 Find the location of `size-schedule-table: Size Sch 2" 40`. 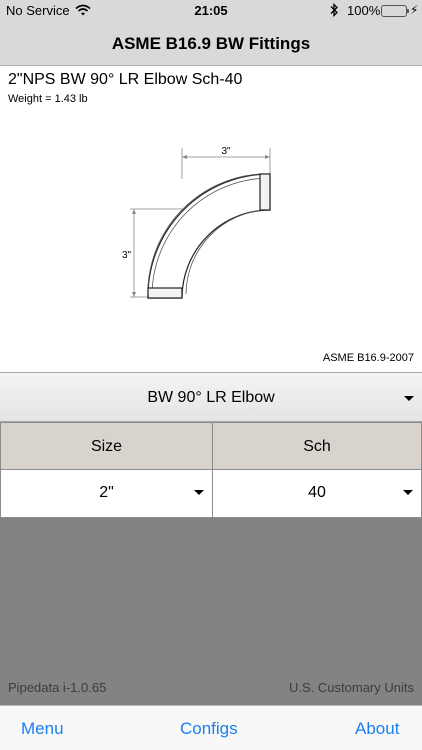

size-schedule-table: Size Sch 2" 40 is located at coordinates (211, 470).